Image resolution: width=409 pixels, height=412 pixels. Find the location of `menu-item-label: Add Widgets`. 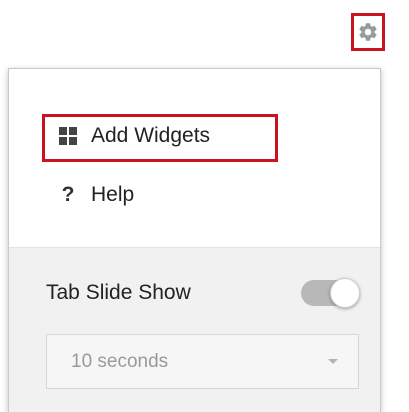

menu-item-label: Add Widgets is located at coordinates (151, 135).